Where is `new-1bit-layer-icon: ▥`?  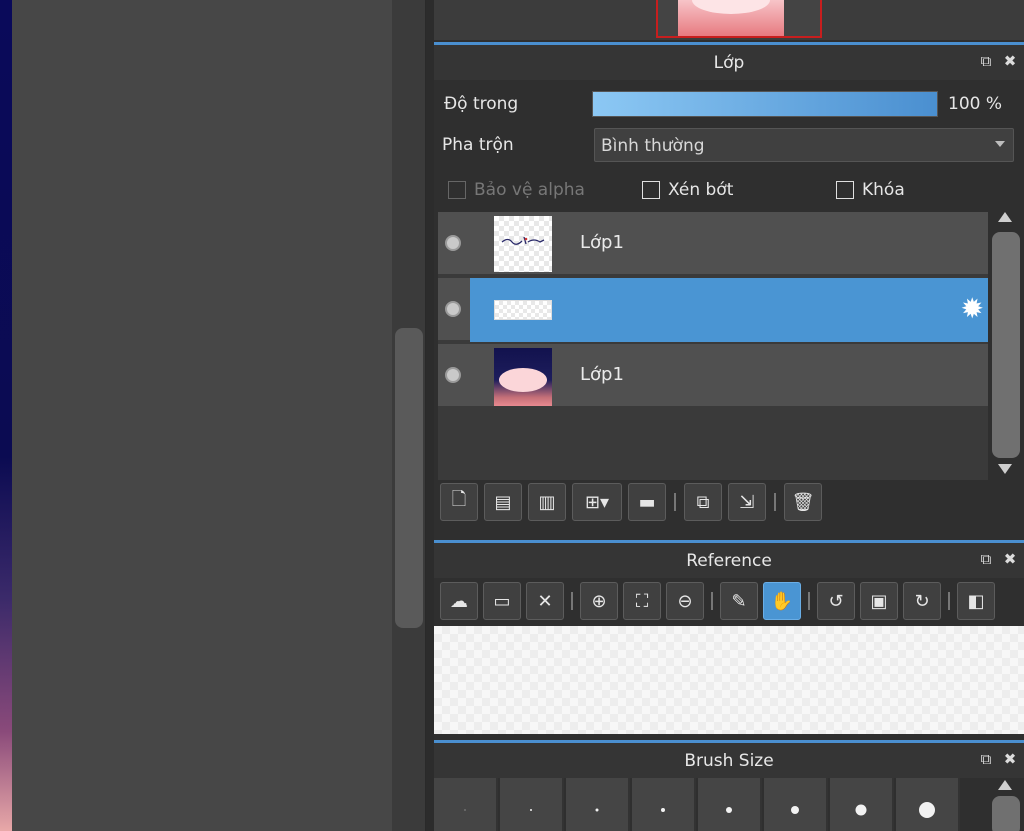 new-1bit-layer-icon: ▥ is located at coordinates (547, 502).